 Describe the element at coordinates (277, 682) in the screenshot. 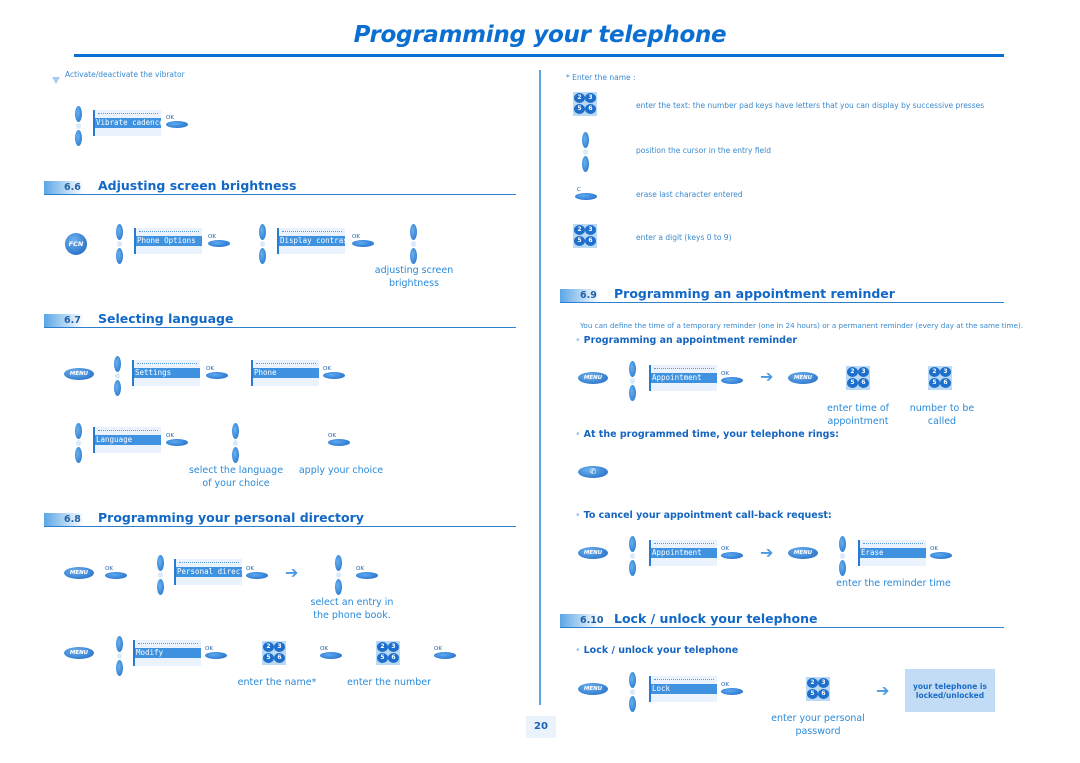

I see `caption-enter-name: enter the name*` at that location.